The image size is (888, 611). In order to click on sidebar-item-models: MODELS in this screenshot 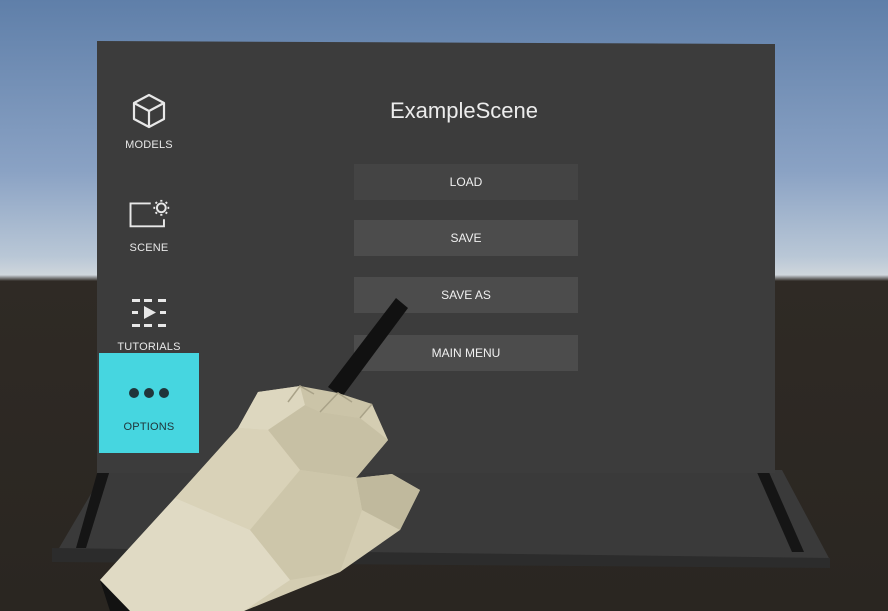, I will do `click(149, 121)`.